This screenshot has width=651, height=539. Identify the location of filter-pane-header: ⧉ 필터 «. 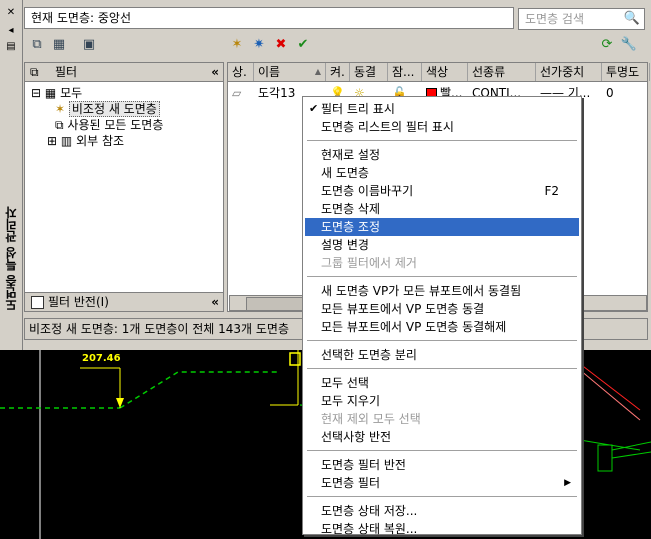
(124, 72).